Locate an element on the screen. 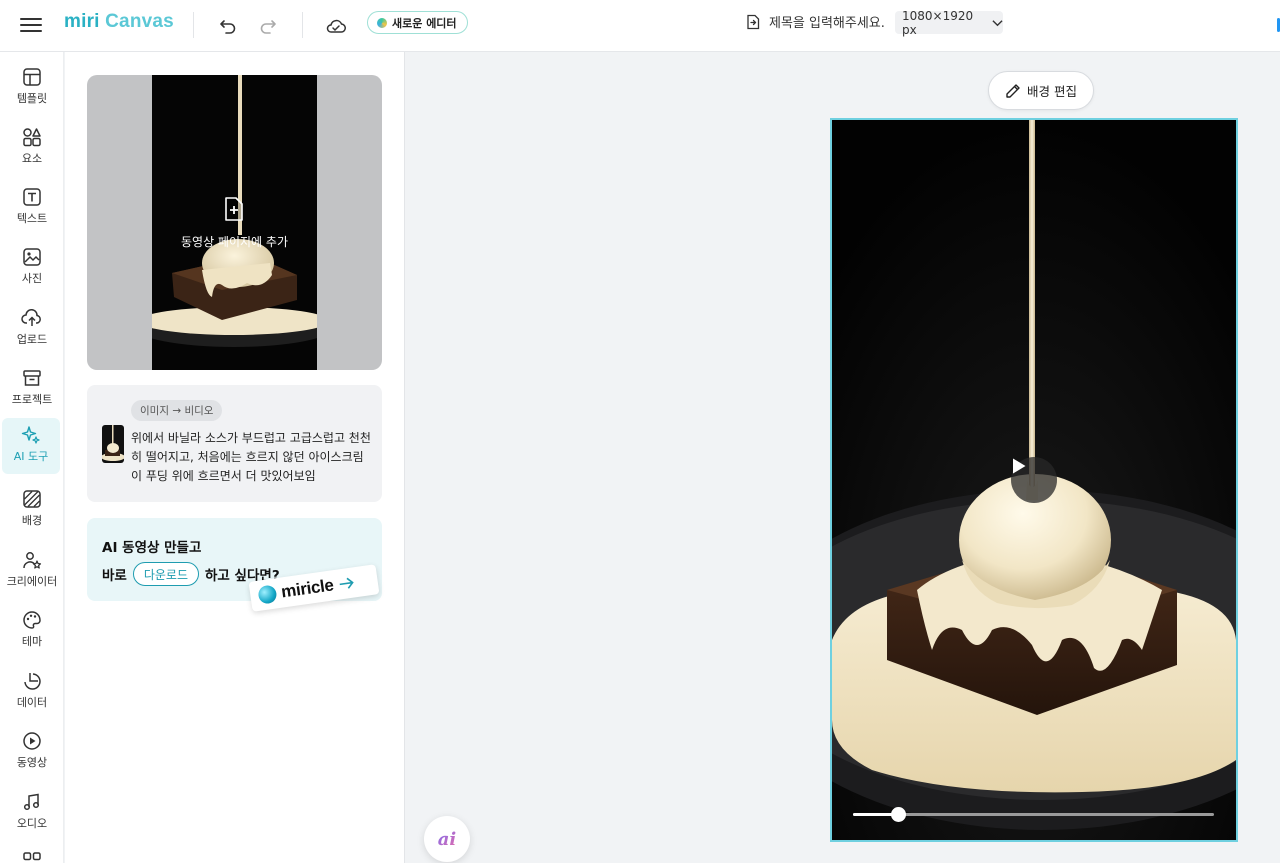 Image resolution: width=1280 pixels, height=863 pixels. ai-assistant-button: ai is located at coordinates (447, 839).